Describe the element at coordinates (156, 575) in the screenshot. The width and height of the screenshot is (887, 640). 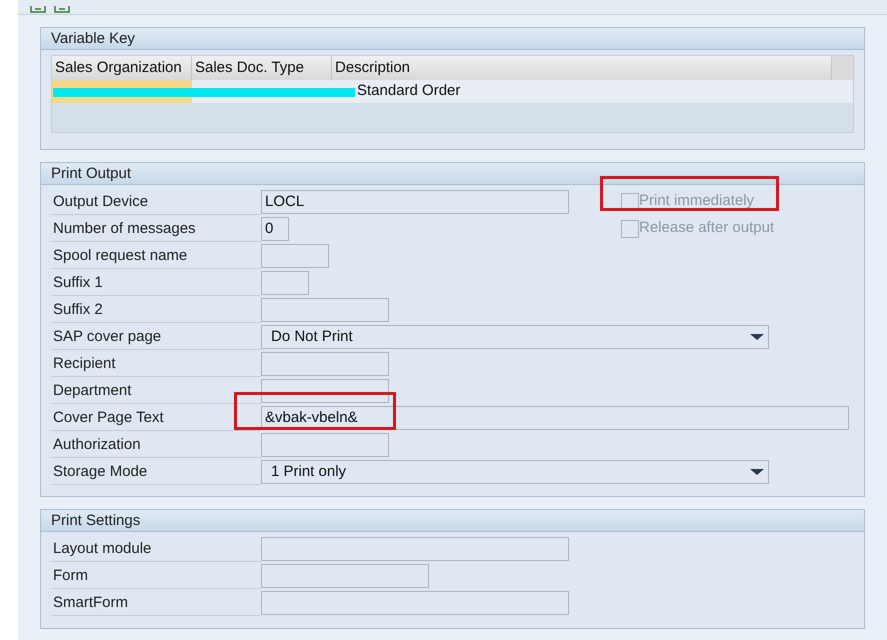
I see `field-label: Form` at that location.